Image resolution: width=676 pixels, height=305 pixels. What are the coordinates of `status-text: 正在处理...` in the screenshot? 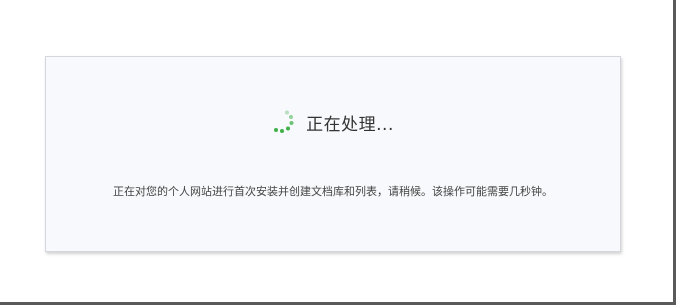 It's located at (350, 124).